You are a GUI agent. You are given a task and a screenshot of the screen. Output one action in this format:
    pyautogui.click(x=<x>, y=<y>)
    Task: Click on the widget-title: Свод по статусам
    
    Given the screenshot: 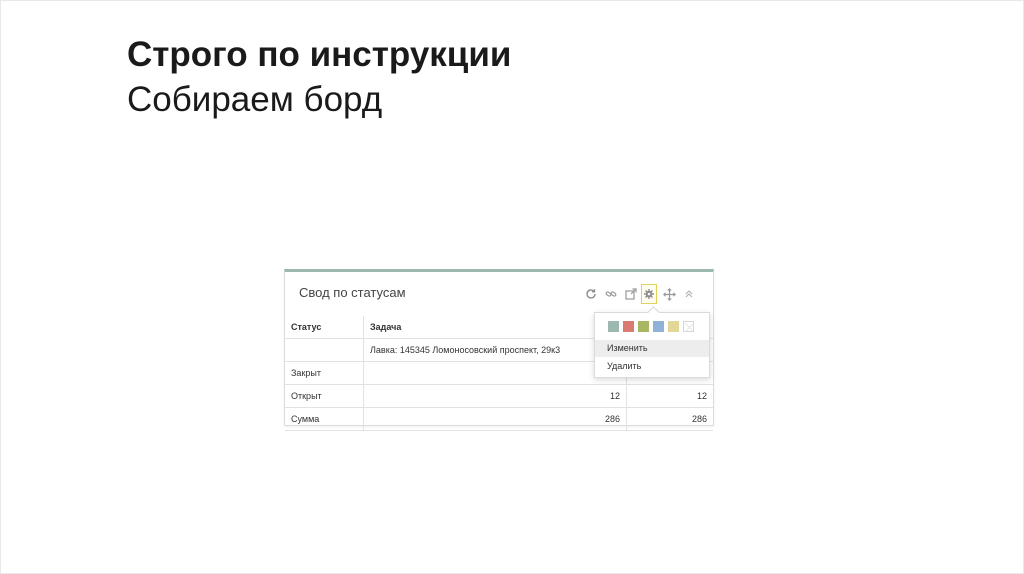 What is the action you would take?
    pyautogui.click(x=352, y=292)
    